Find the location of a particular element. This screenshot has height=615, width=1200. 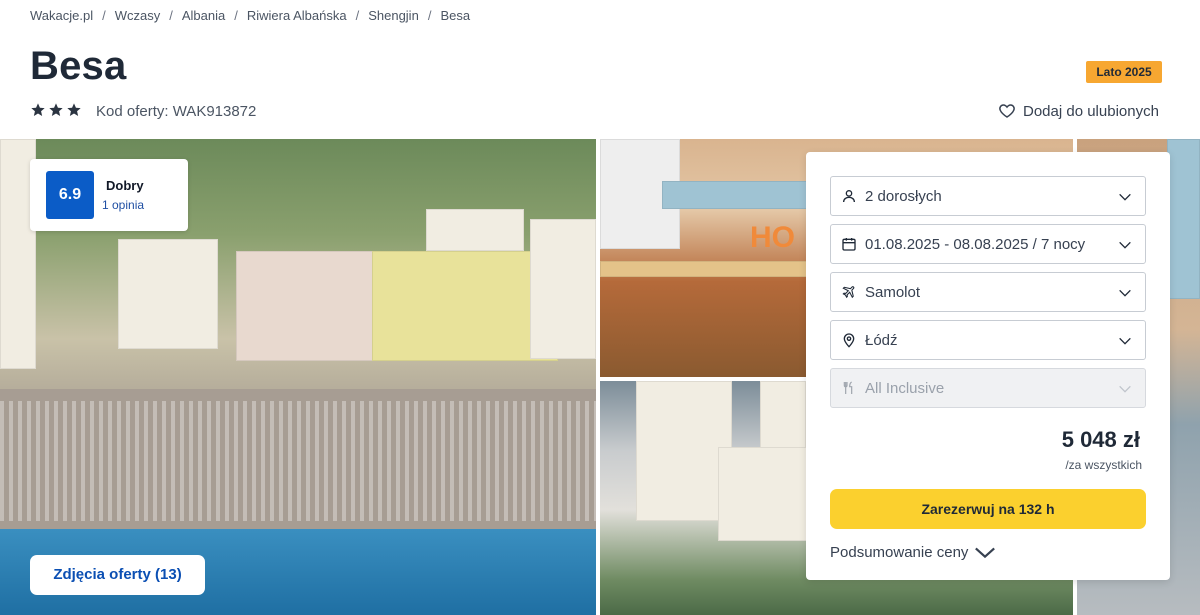

review-count-link: 1 opinia is located at coordinates (123, 205).